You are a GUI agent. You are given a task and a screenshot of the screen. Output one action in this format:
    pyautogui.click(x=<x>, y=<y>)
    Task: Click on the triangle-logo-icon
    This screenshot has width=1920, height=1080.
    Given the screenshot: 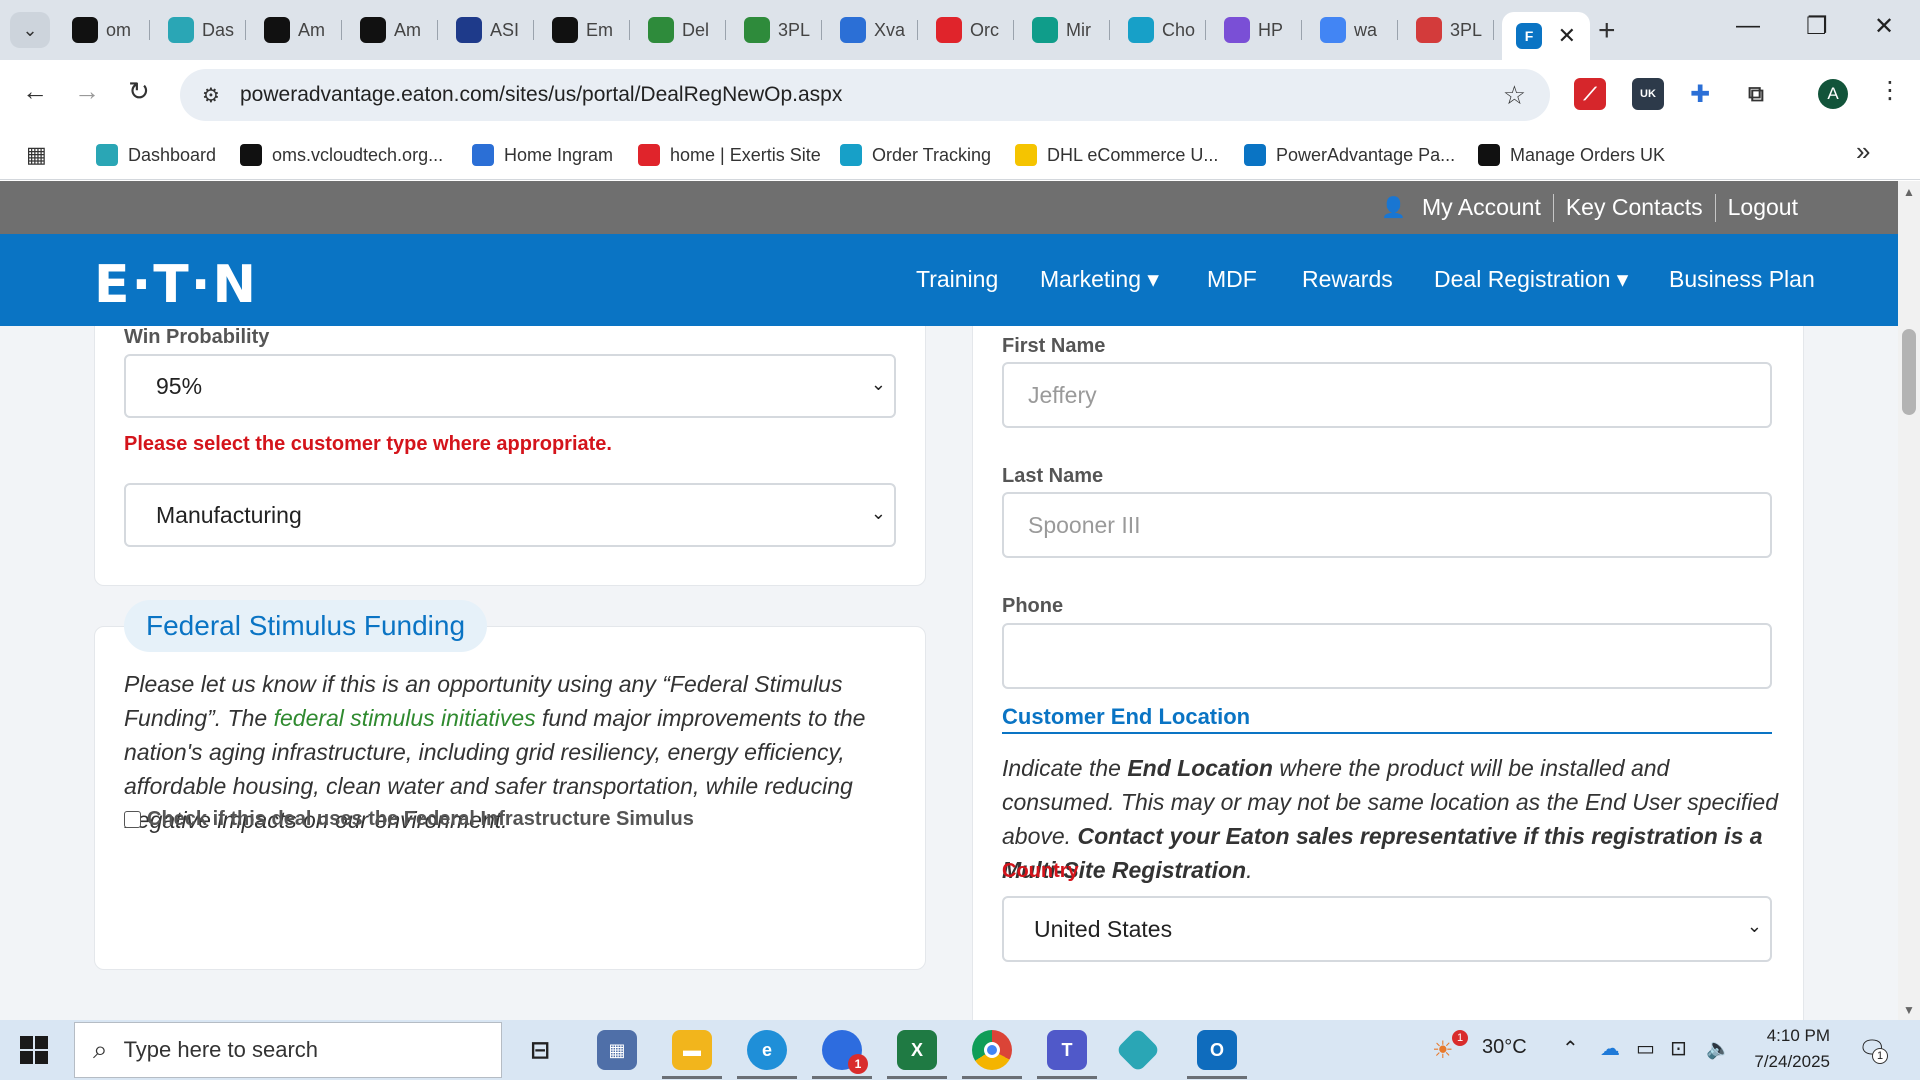 What is the action you would take?
    pyautogui.click(x=251, y=155)
    